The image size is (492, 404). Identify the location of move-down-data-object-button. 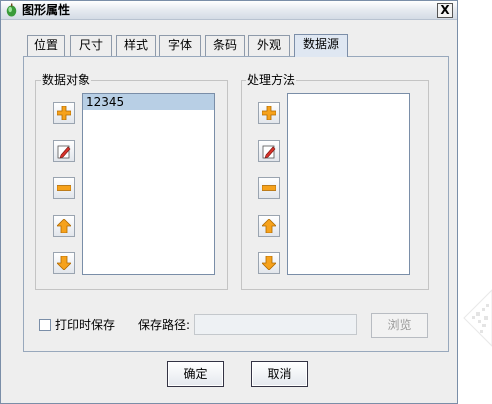
(64, 263).